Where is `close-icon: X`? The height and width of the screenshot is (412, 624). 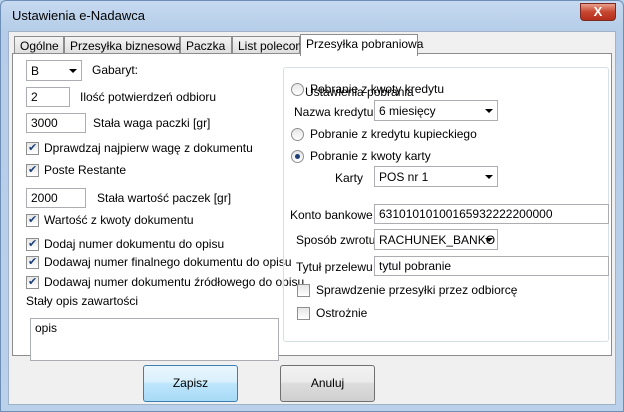
close-icon: X is located at coordinates (598, 11).